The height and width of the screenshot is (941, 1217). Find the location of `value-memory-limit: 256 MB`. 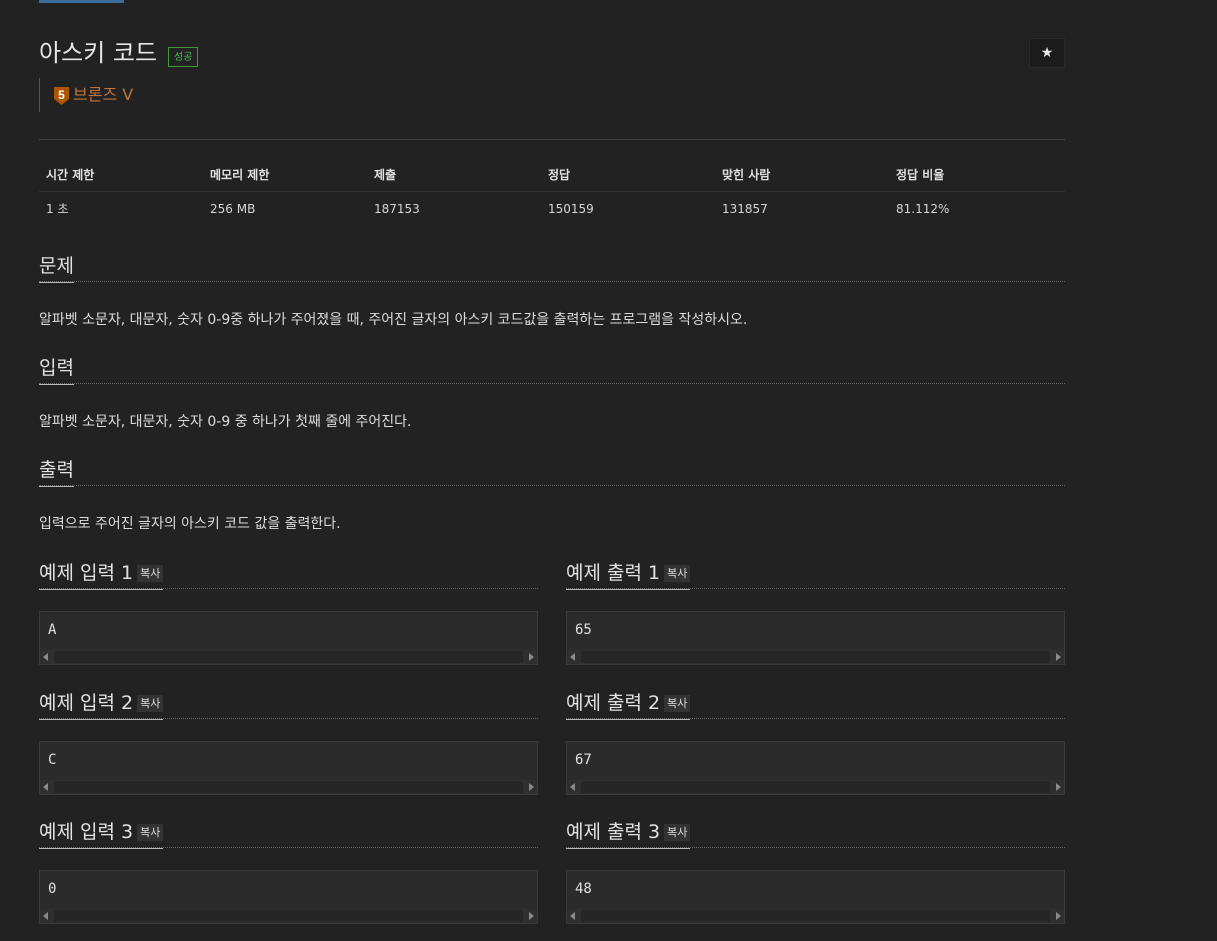

value-memory-limit: 256 MB is located at coordinates (233, 208).